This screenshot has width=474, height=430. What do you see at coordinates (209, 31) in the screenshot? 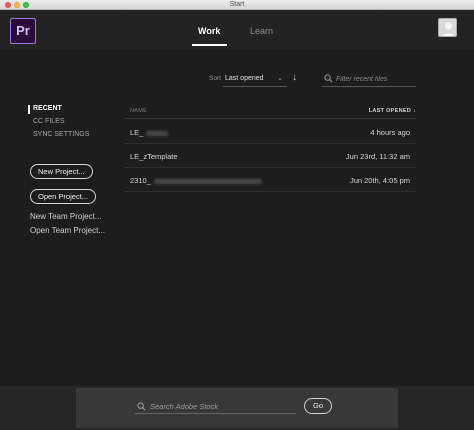
I see `tab-work: Work` at bounding box center [209, 31].